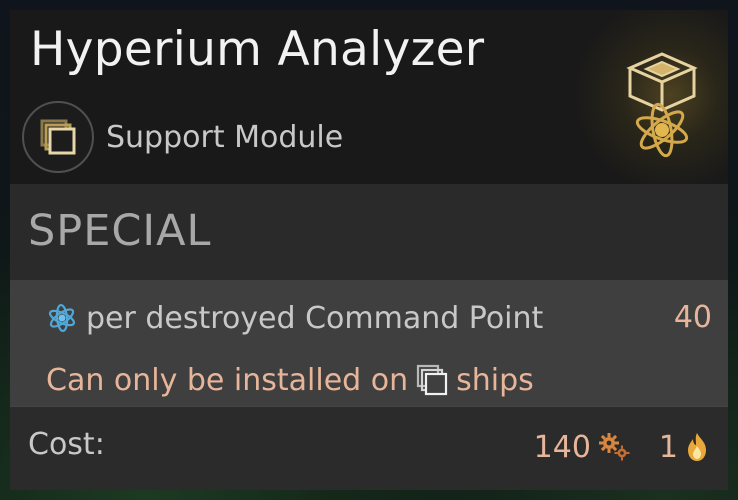  What do you see at coordinates (432, 380) in the screenshot?
I see `support-ship-icon` at bounding box center [432, 380].